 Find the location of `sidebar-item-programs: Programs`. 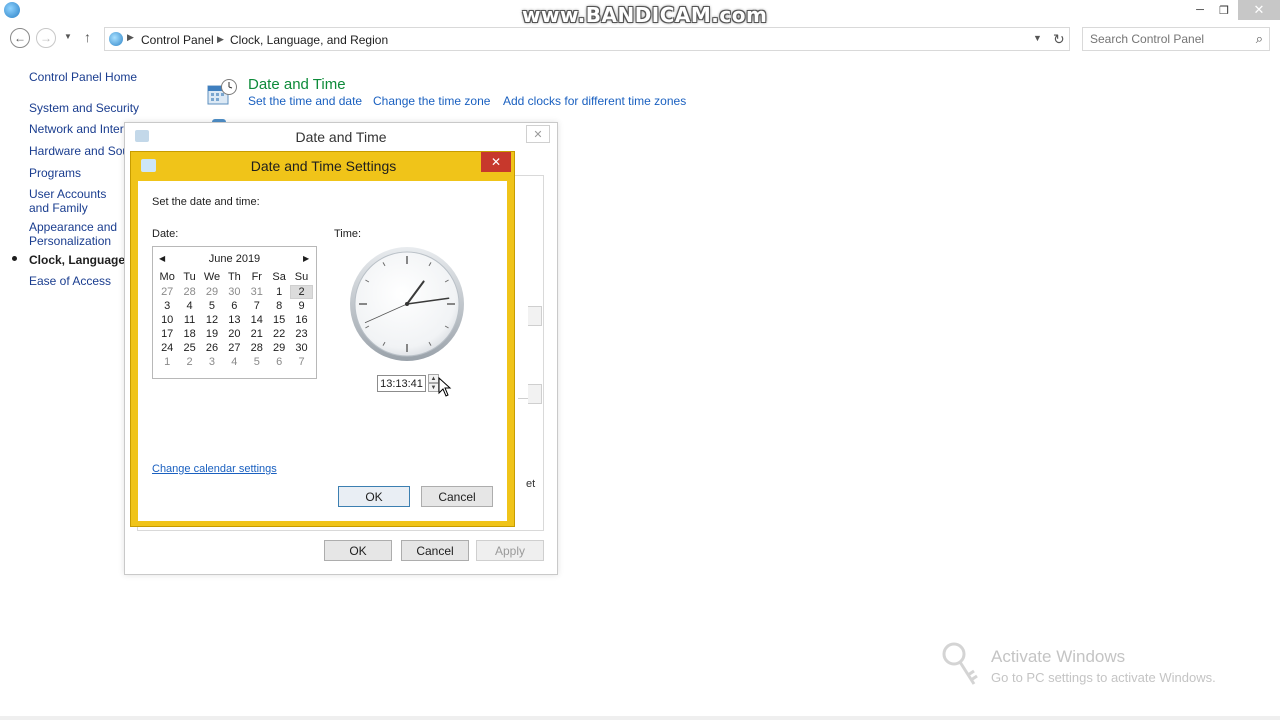

sidebar-item-programs: Programs is located at coordinates (79, 173).